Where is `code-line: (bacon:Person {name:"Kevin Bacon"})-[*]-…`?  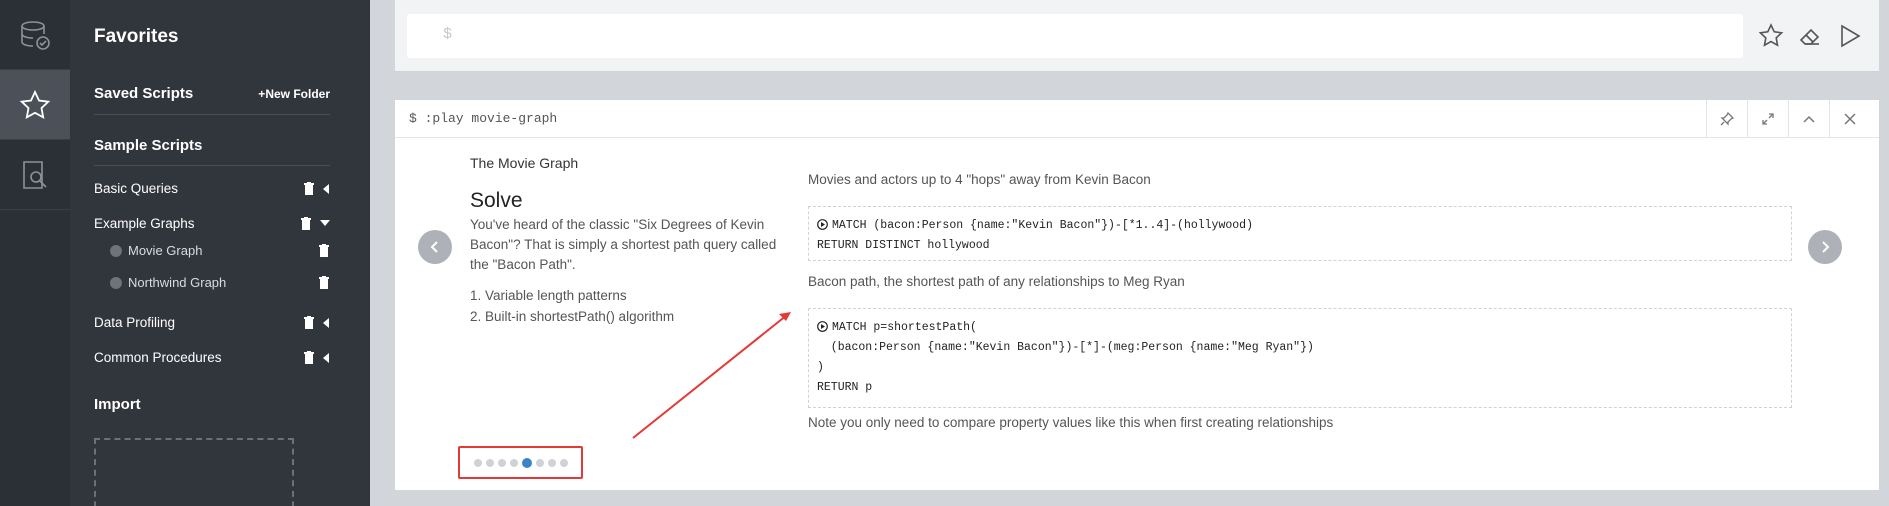
code-line: (bacon:Person {name:"Kevin Bacon"})-[*]-… is located at coordinates (1065, 347).